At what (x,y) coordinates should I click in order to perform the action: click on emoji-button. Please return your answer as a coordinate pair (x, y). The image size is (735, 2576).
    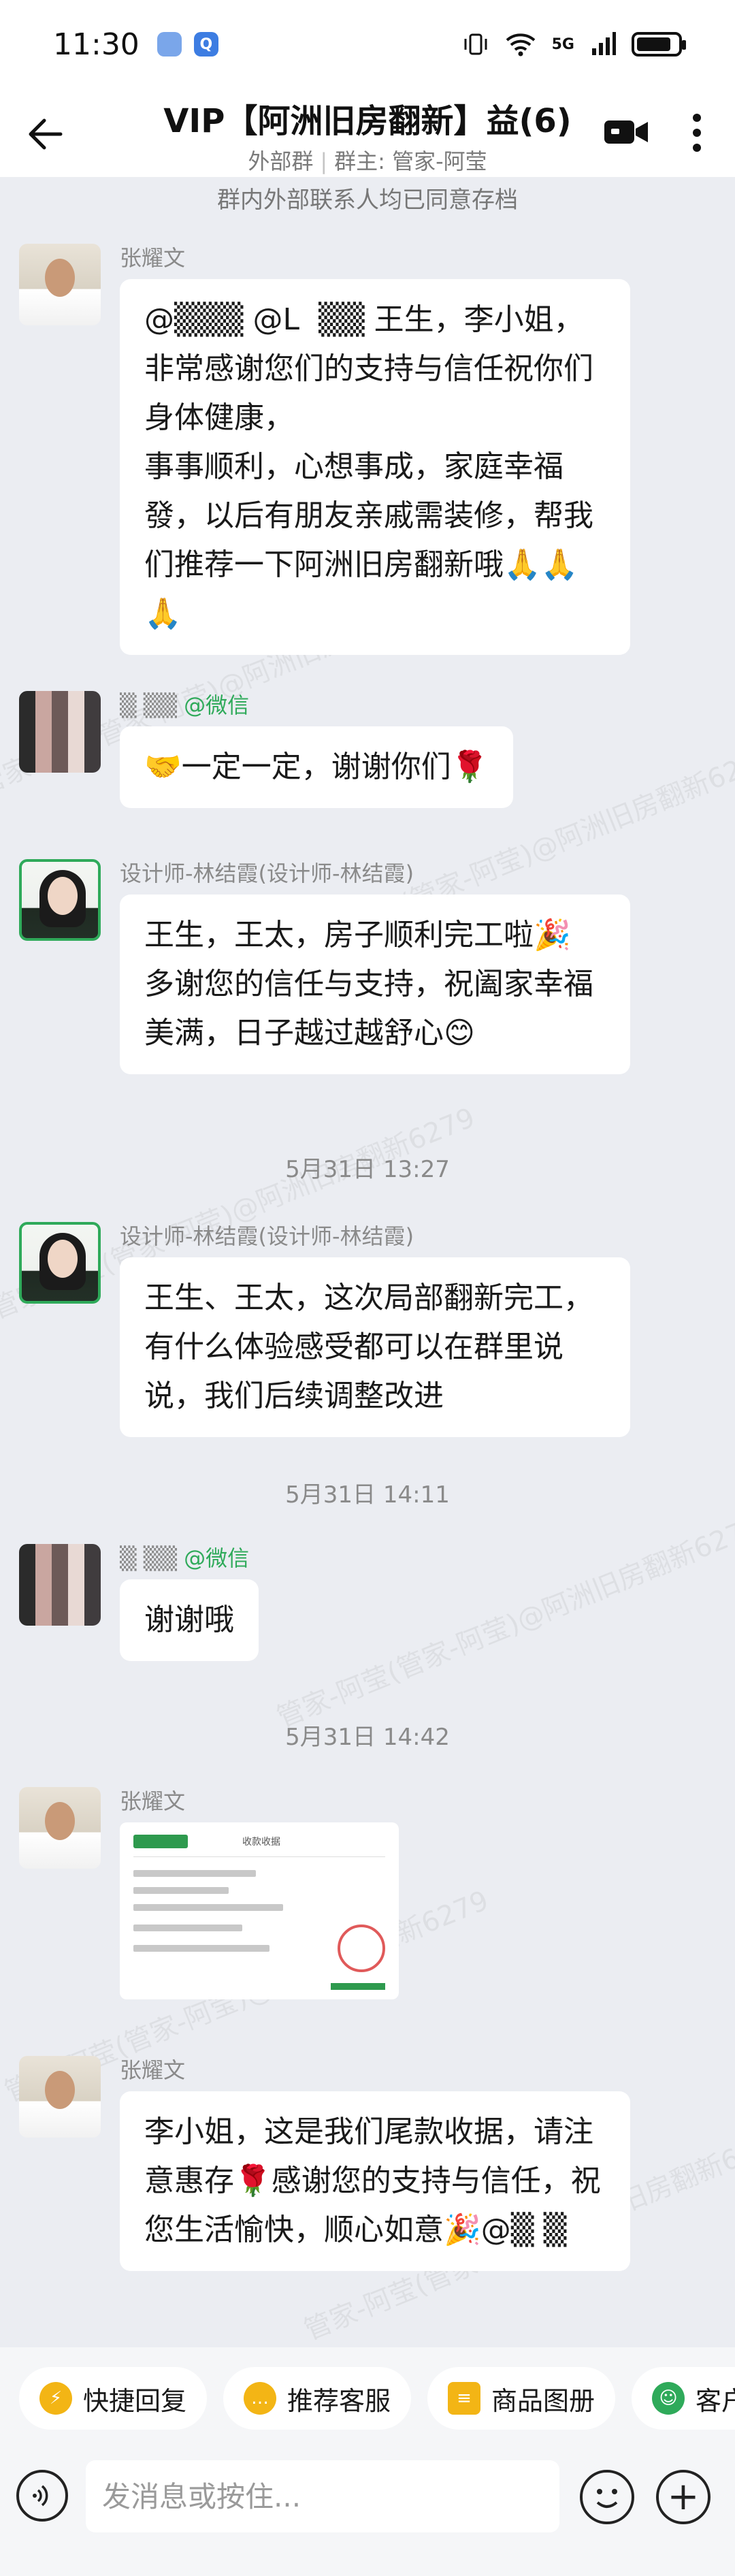
    Looking at the image, I should click on (607, 2497).